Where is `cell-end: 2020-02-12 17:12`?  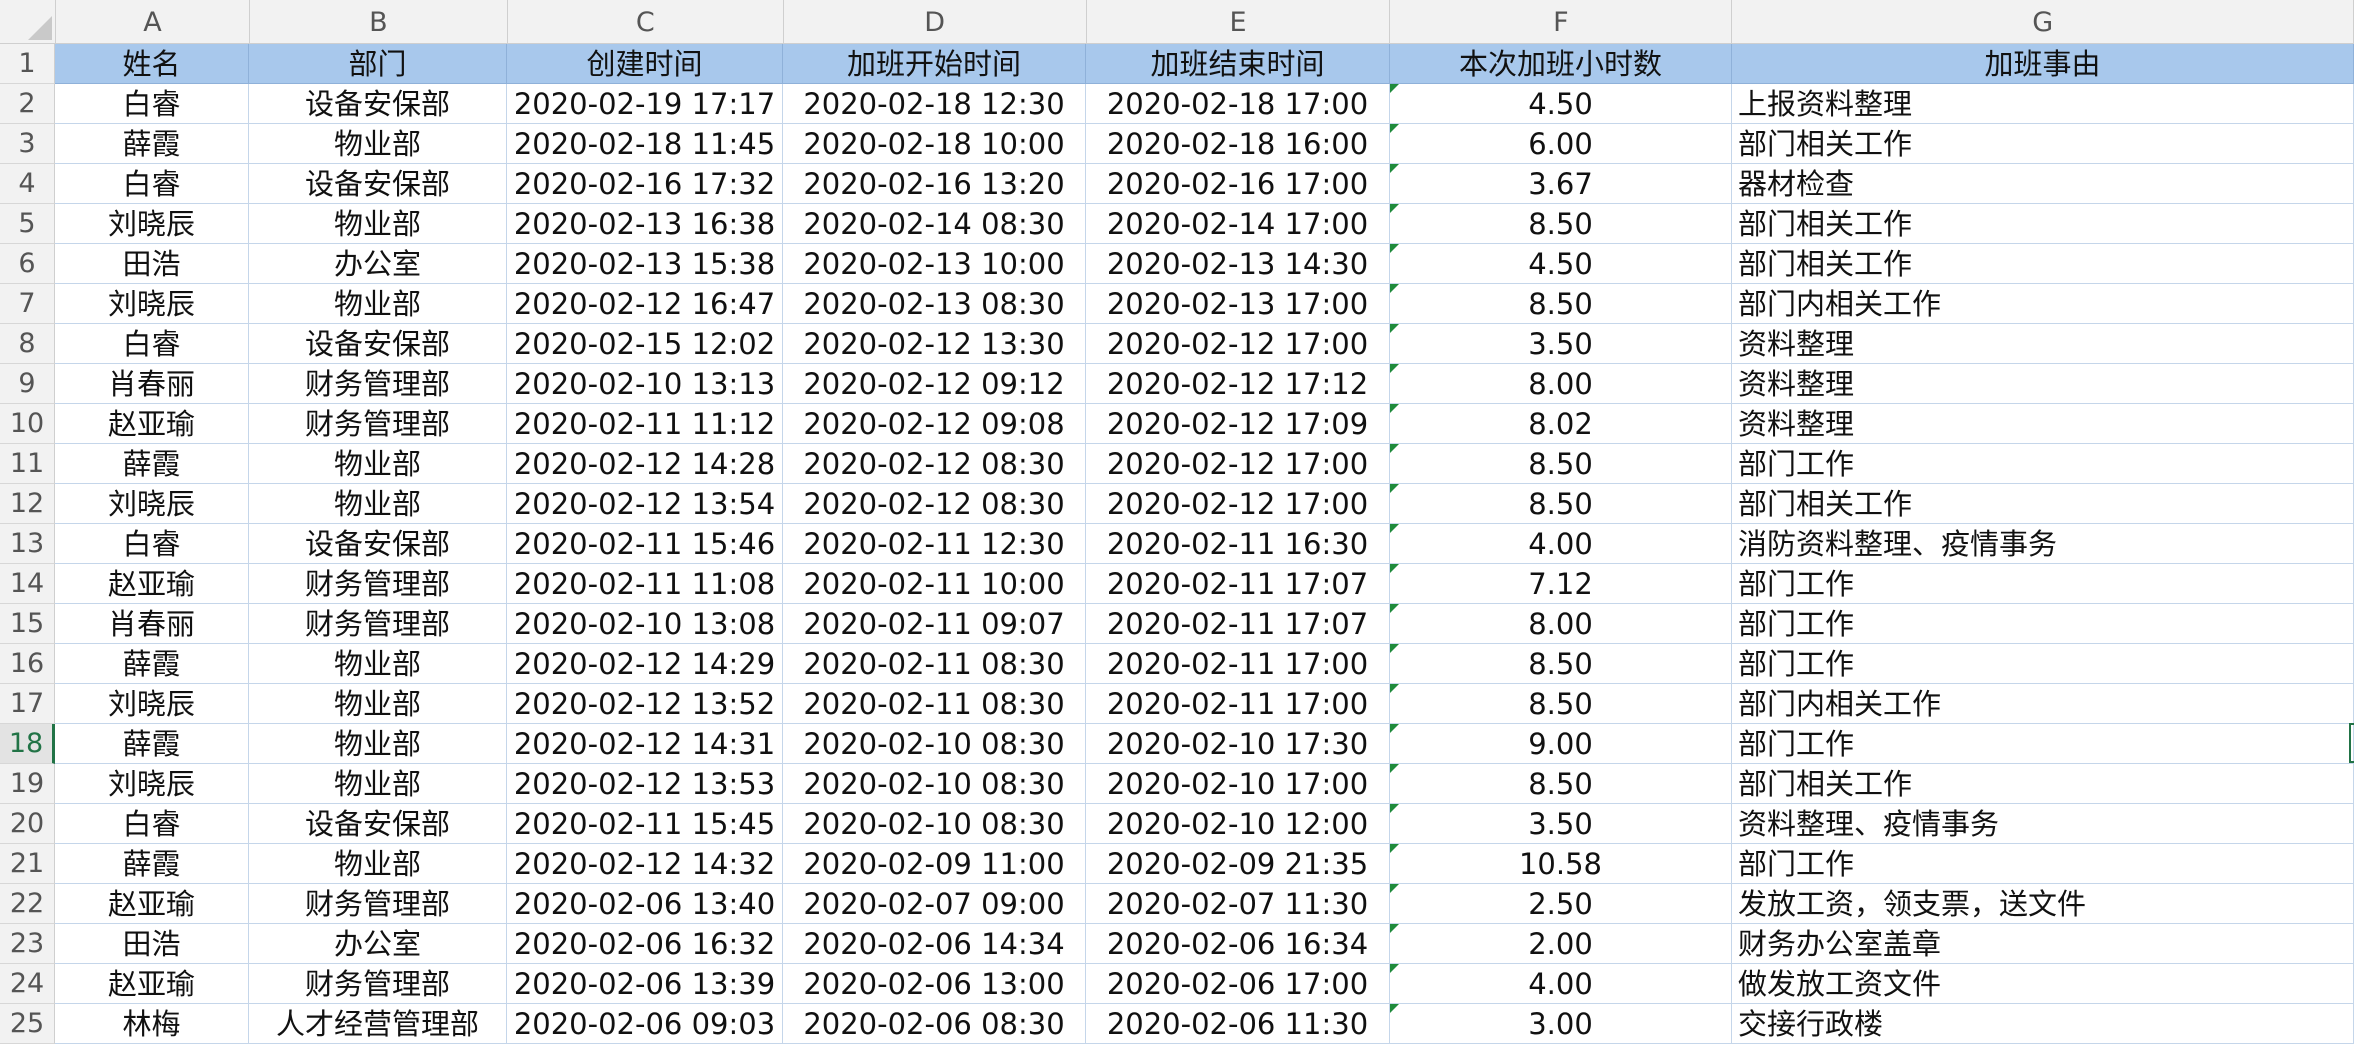
cell-end: 2020-02-12 17:12 is located at coordinates (1238, 384).